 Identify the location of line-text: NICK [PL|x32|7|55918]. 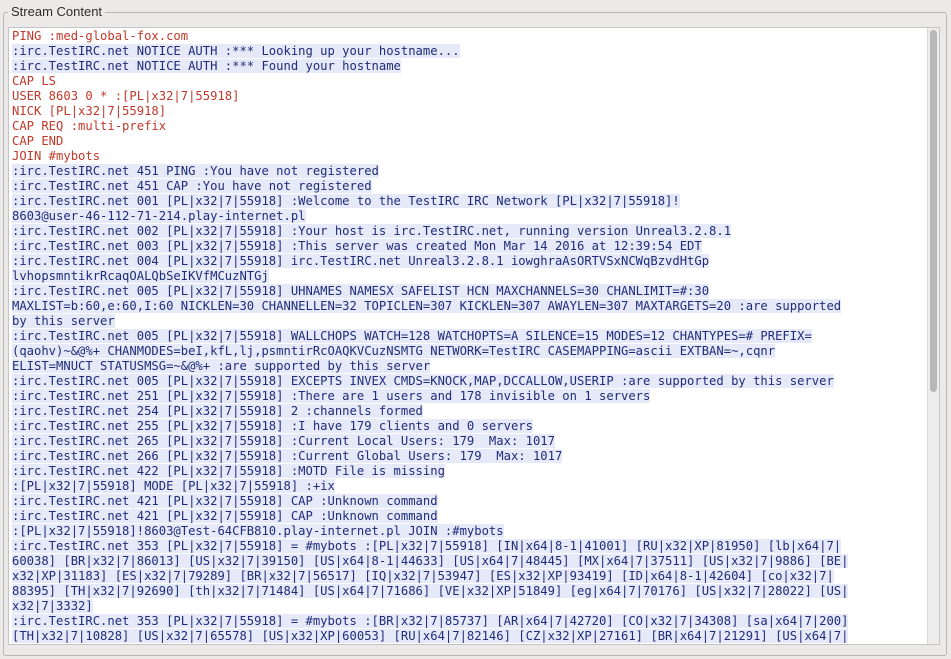
(89, 111).